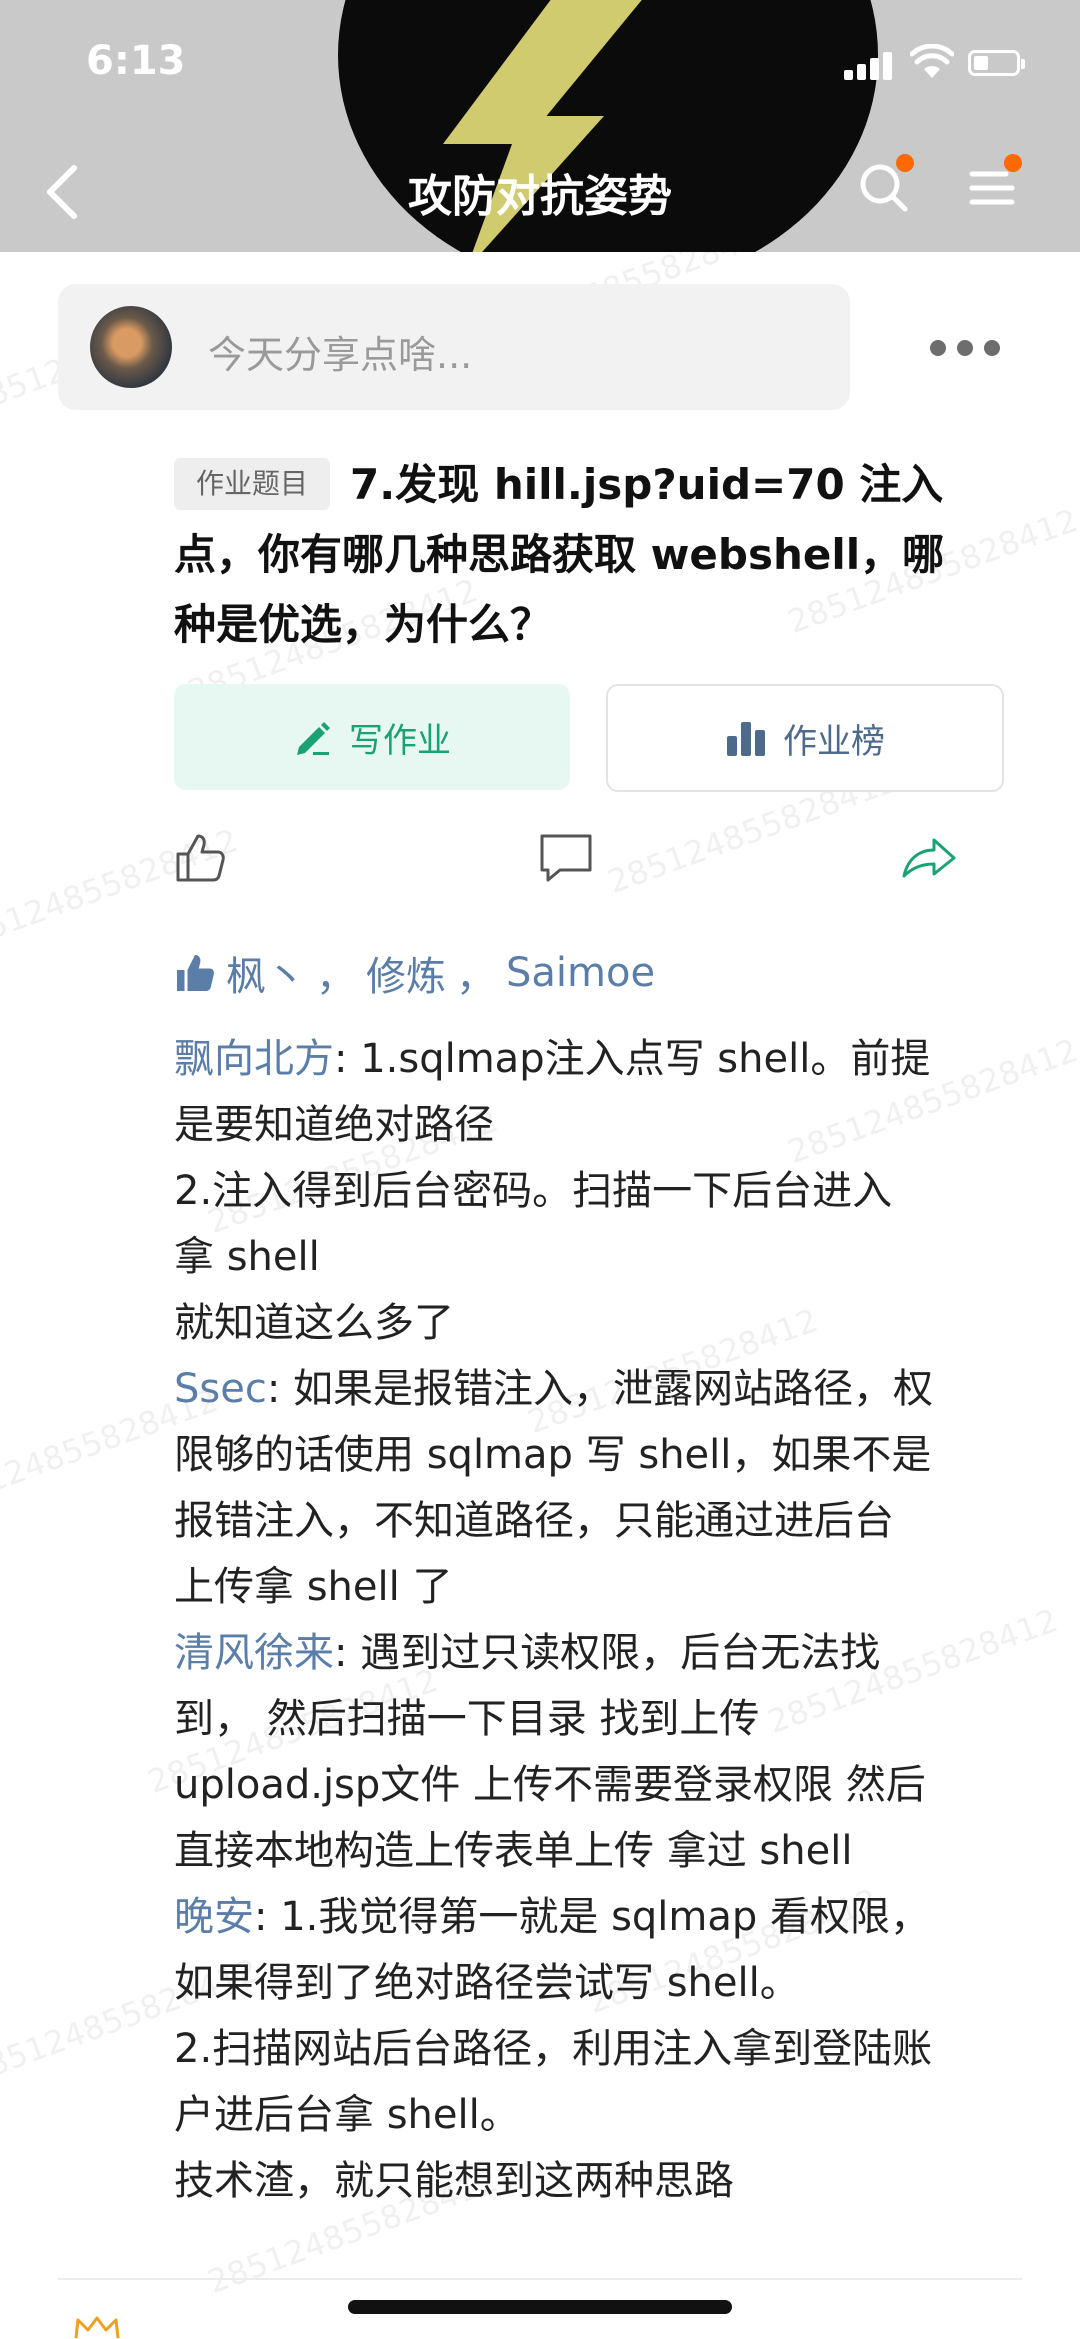  I want to click on cellular-signal-icon, so click(870, 65).